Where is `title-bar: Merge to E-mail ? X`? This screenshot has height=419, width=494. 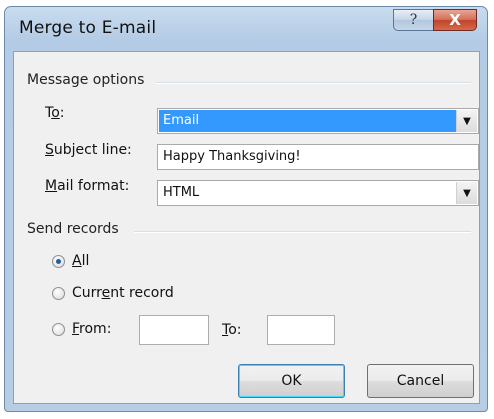
title-bar: Merge to E-mail ? X is located at coordinates (246, 28).